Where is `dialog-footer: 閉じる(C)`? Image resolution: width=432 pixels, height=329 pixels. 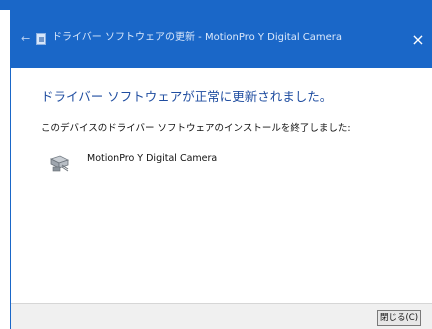 dialog-footer: 閉じる(C) is located at coordinates (221, 316).